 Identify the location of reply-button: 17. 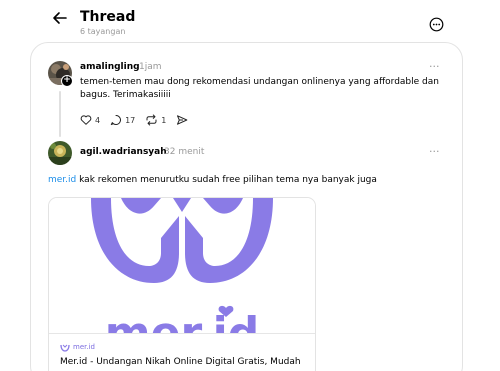
(122, 120).